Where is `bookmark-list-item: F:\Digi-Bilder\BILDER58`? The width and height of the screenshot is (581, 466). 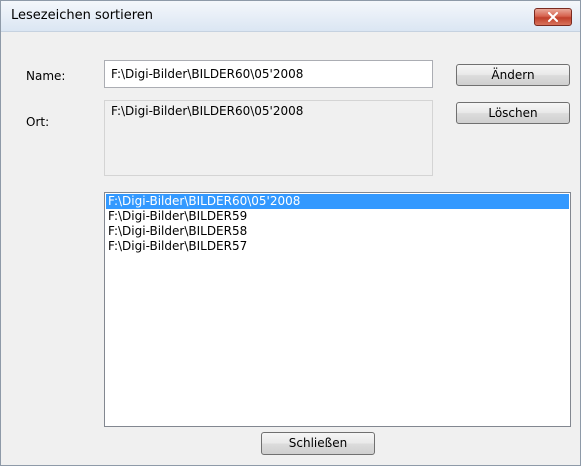 bookmark-list-item: F:\Digi-Bilder\BILDER58 is located at coordinates (337, 231).